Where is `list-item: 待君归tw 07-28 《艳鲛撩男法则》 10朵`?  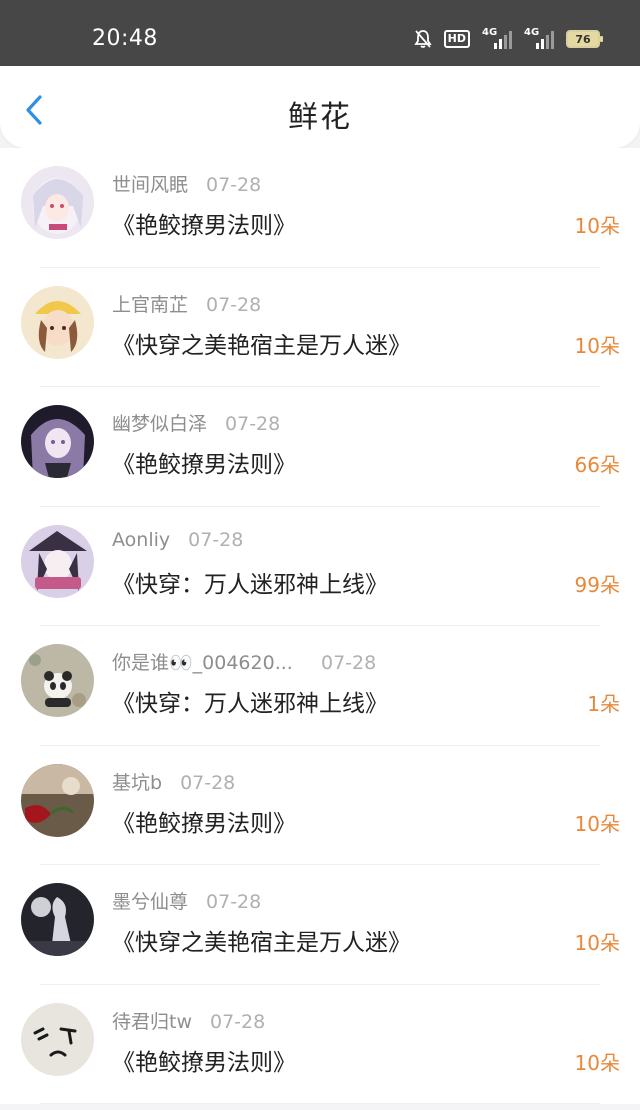
list-item: 待君归tw 07-28 《艳鲛撩男法则》 10朵 is located at coordinates (320, 1044).